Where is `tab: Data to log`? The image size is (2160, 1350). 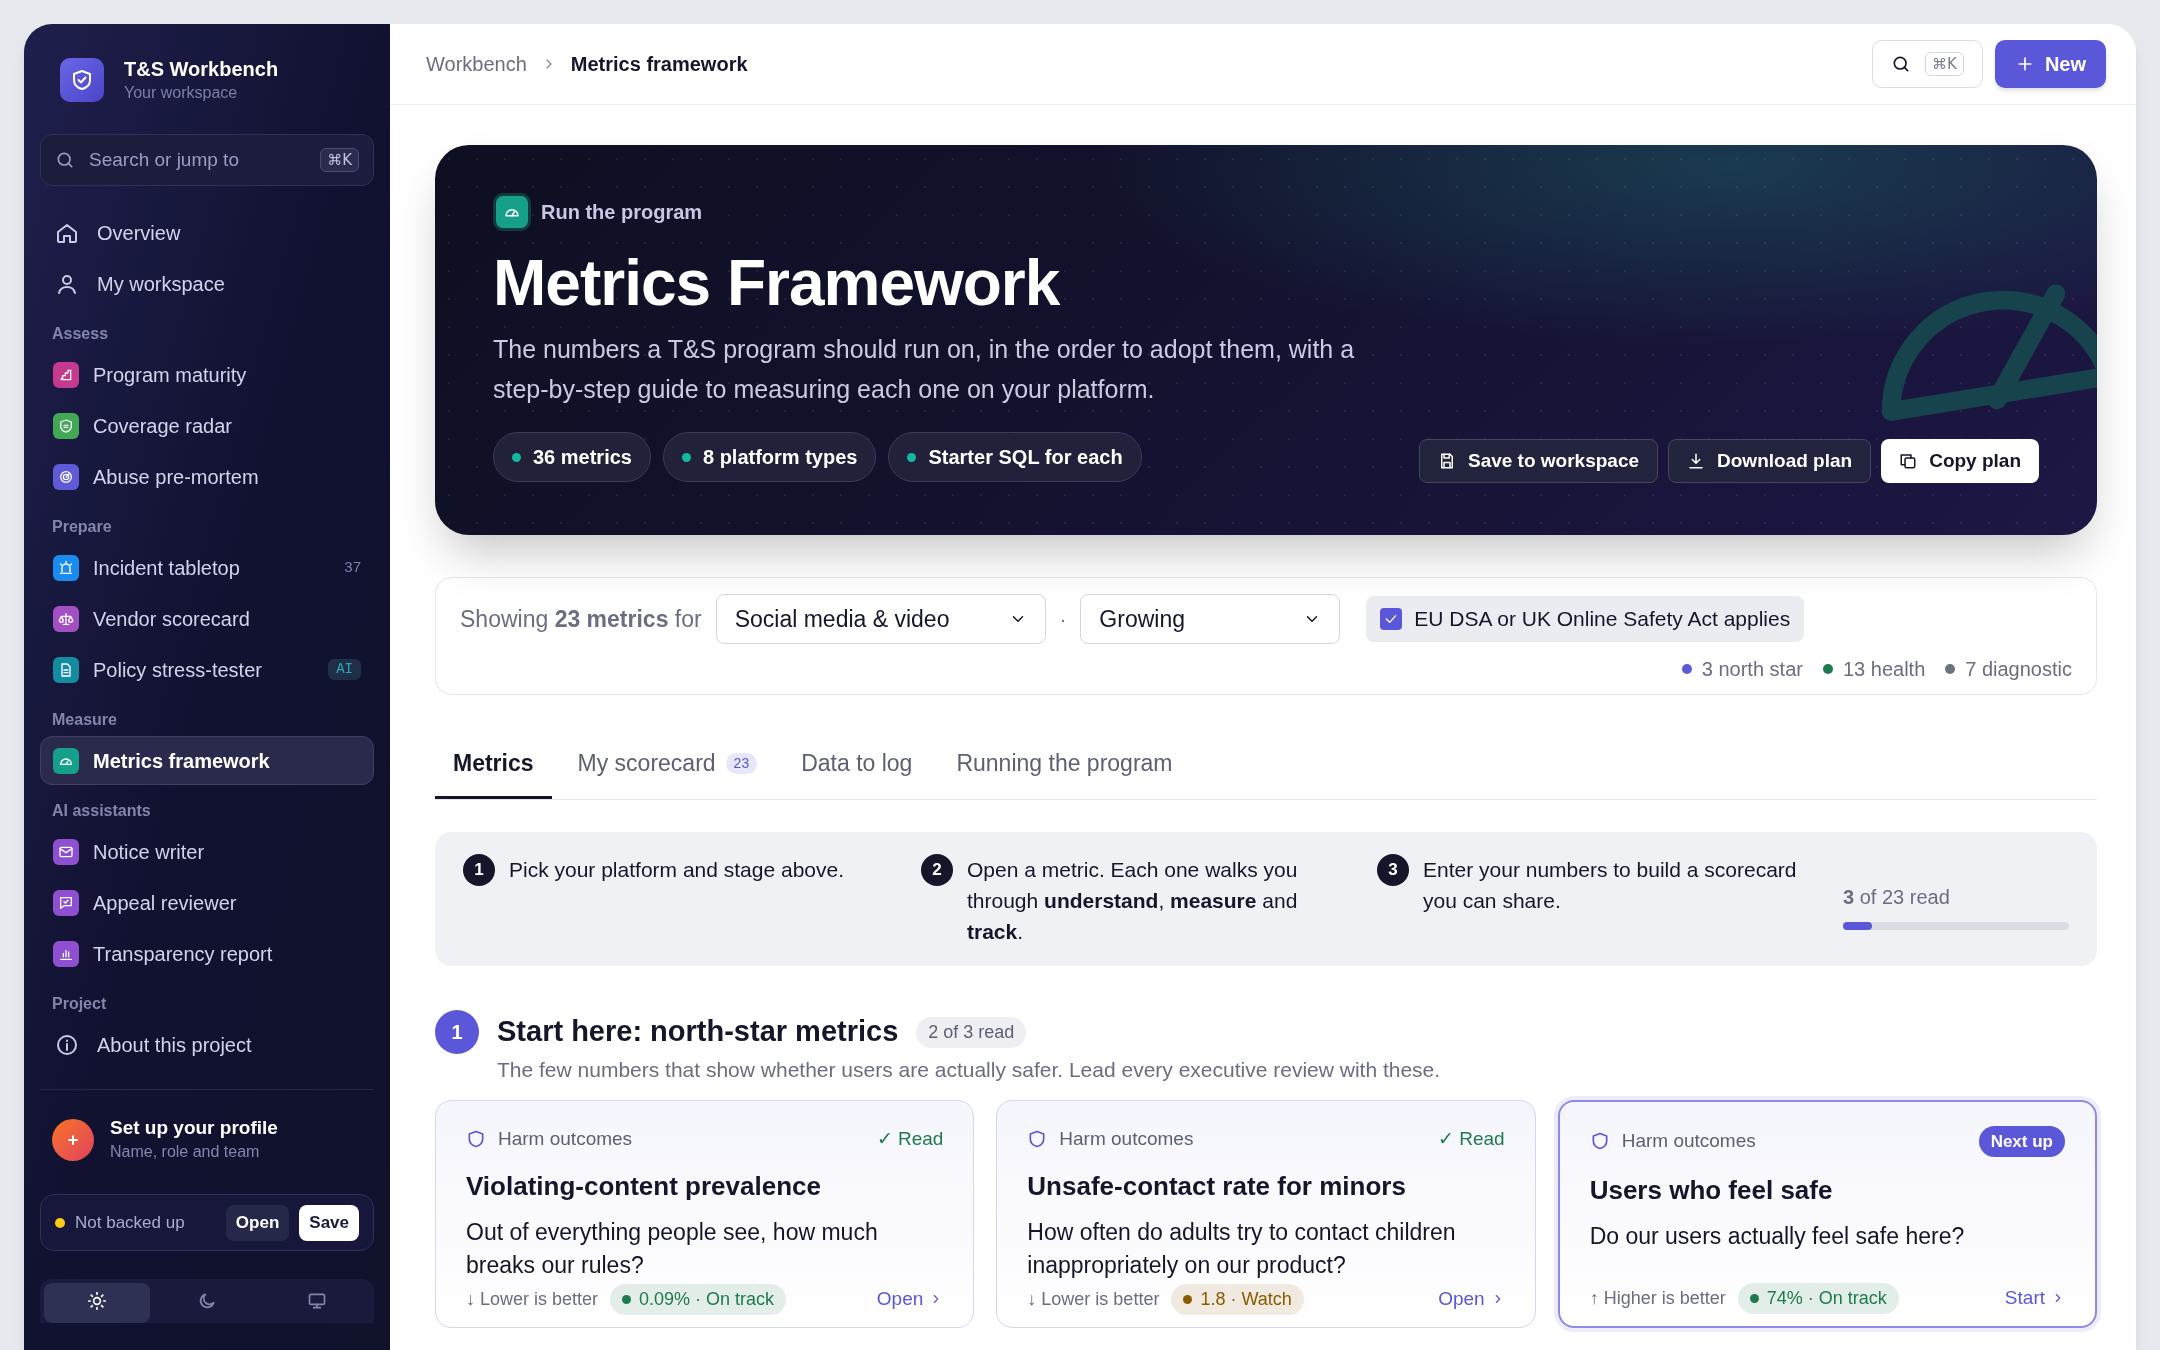 tab: Data to log is located at coordinates (857, 765).